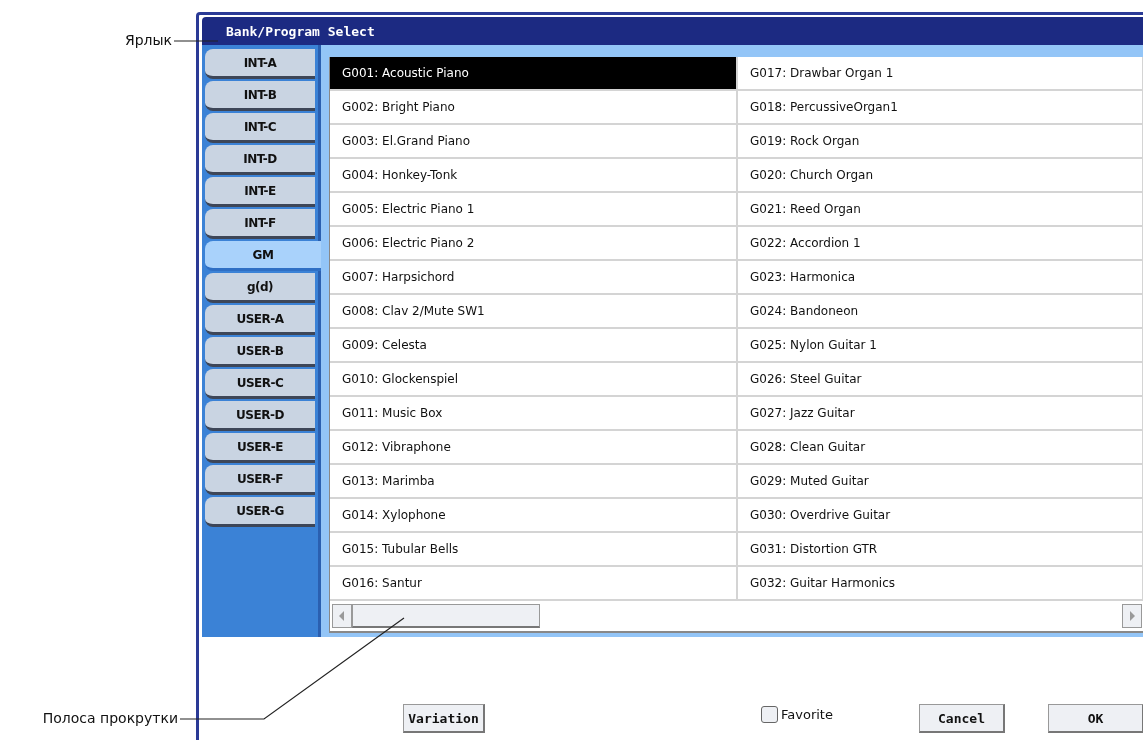  What do you see at coordinates (534, 448) in the screenshot?
I see `program-item: G012: Vibraphone` at bounding box center [534, 448].